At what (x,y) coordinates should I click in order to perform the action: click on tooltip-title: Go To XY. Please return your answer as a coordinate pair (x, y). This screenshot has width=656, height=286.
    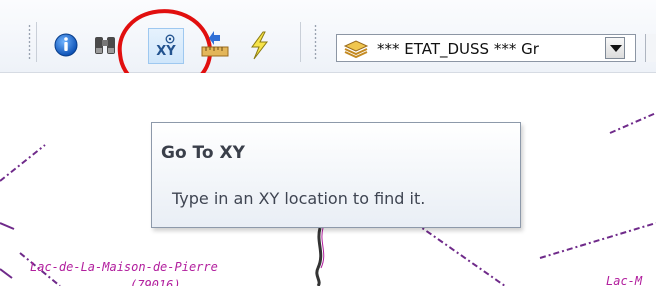
    Looking at the image, I should click on (203, 153).